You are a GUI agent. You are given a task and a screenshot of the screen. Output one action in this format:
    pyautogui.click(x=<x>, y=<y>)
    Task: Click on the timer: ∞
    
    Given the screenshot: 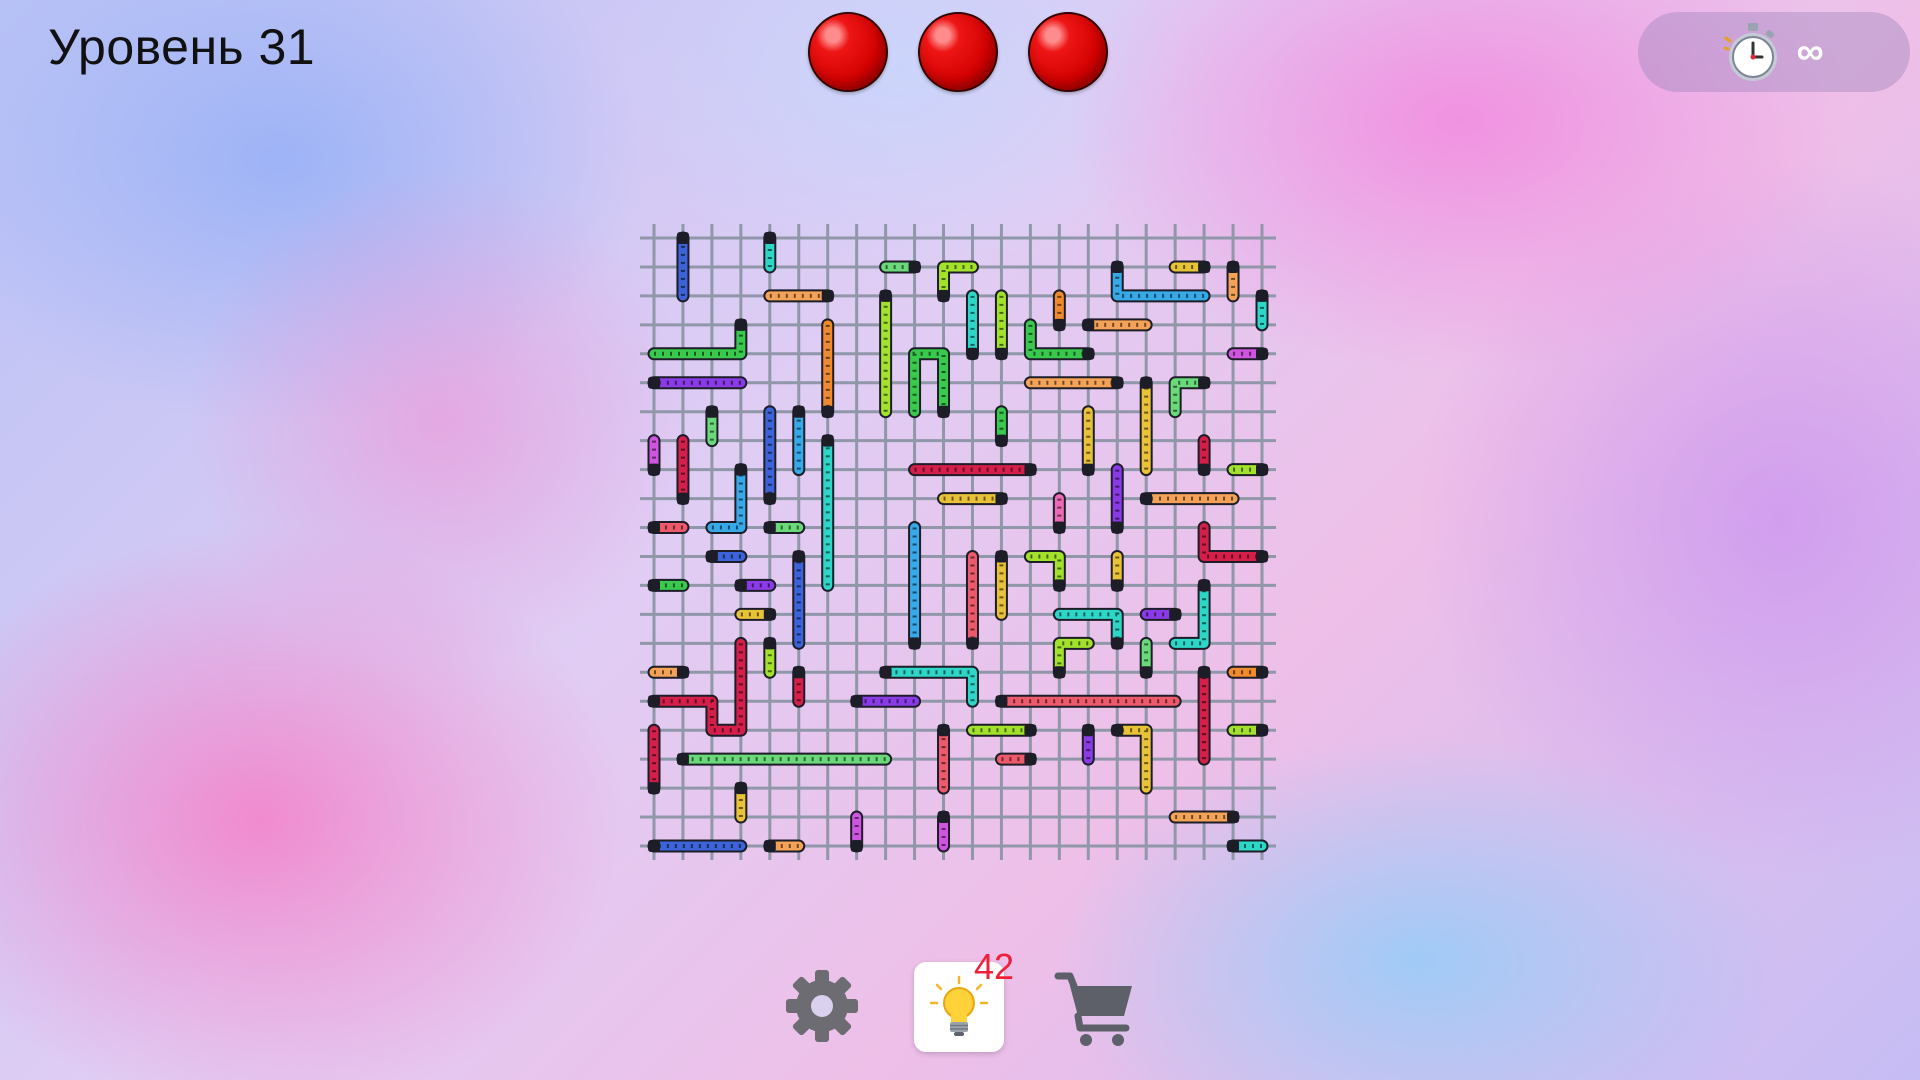 What is the action you would take?
    pyautogui.click(x=1774, y=52)
    